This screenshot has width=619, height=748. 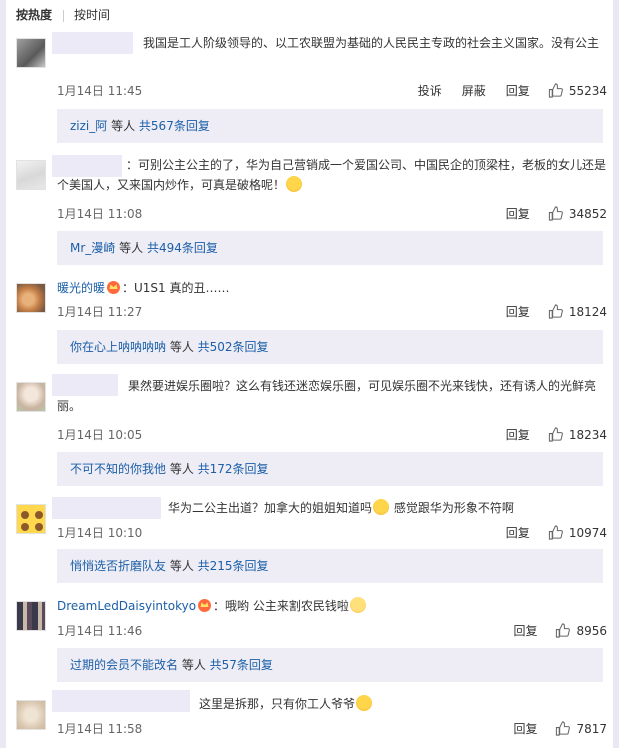 I want to click on like-count: 10974, so click(x=587, y=532).